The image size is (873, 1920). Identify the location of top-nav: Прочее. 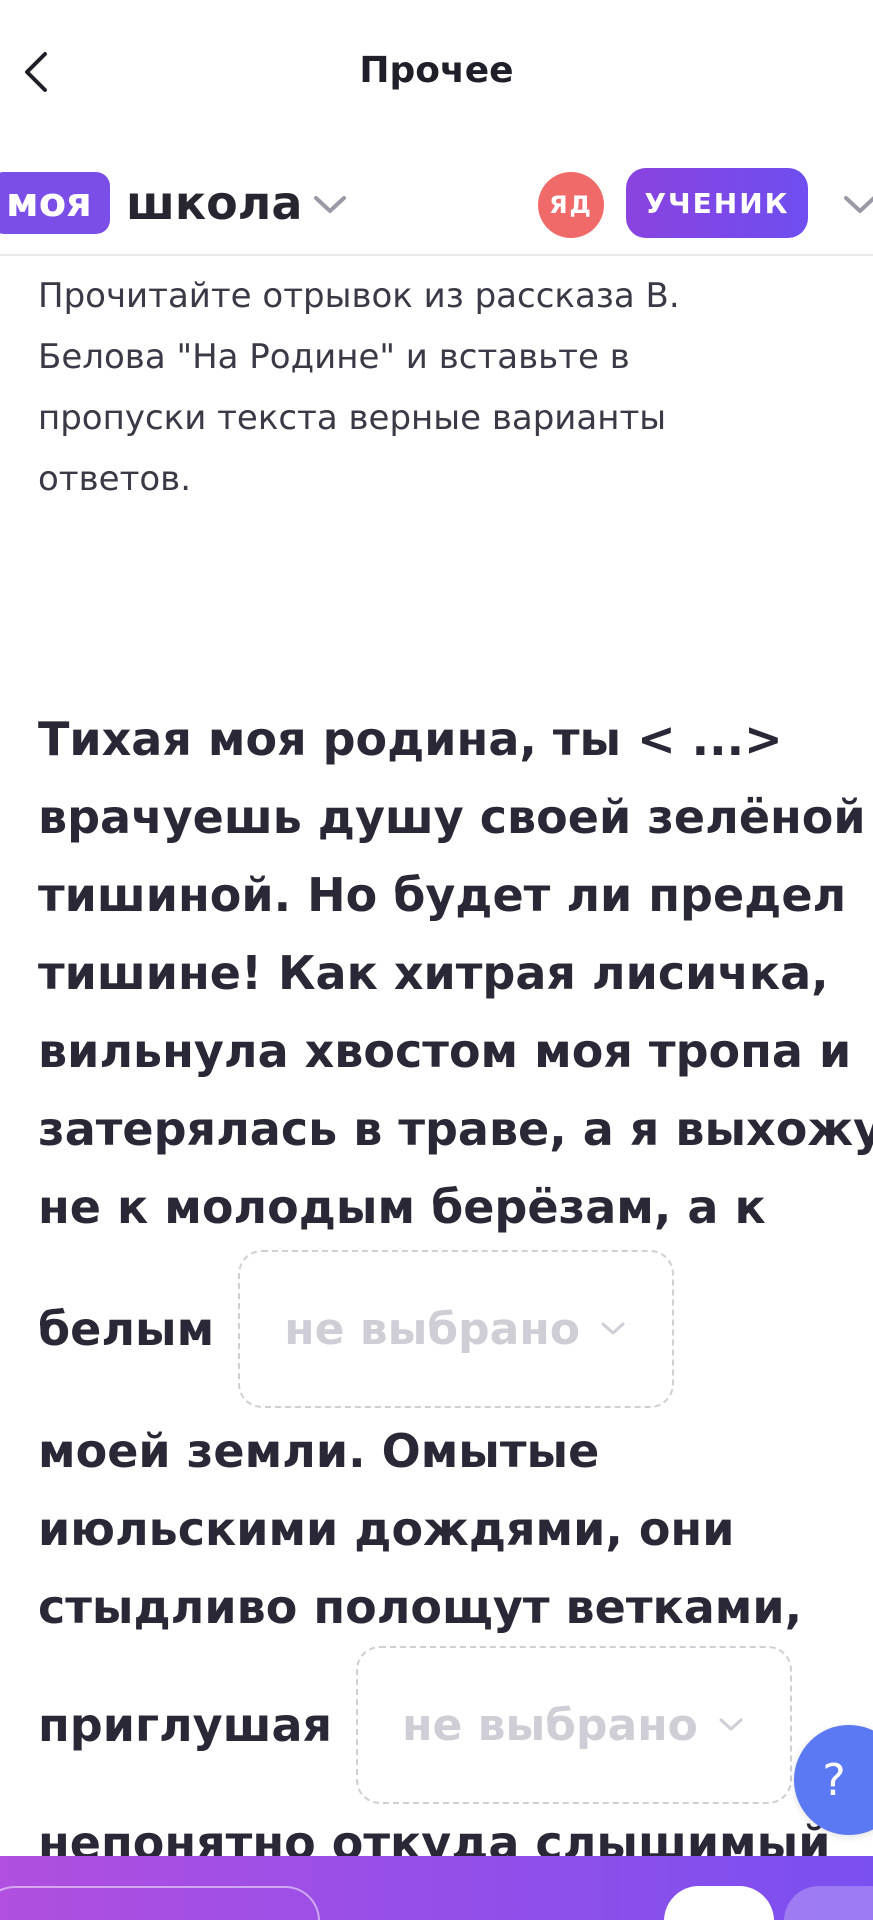
(436, 75).